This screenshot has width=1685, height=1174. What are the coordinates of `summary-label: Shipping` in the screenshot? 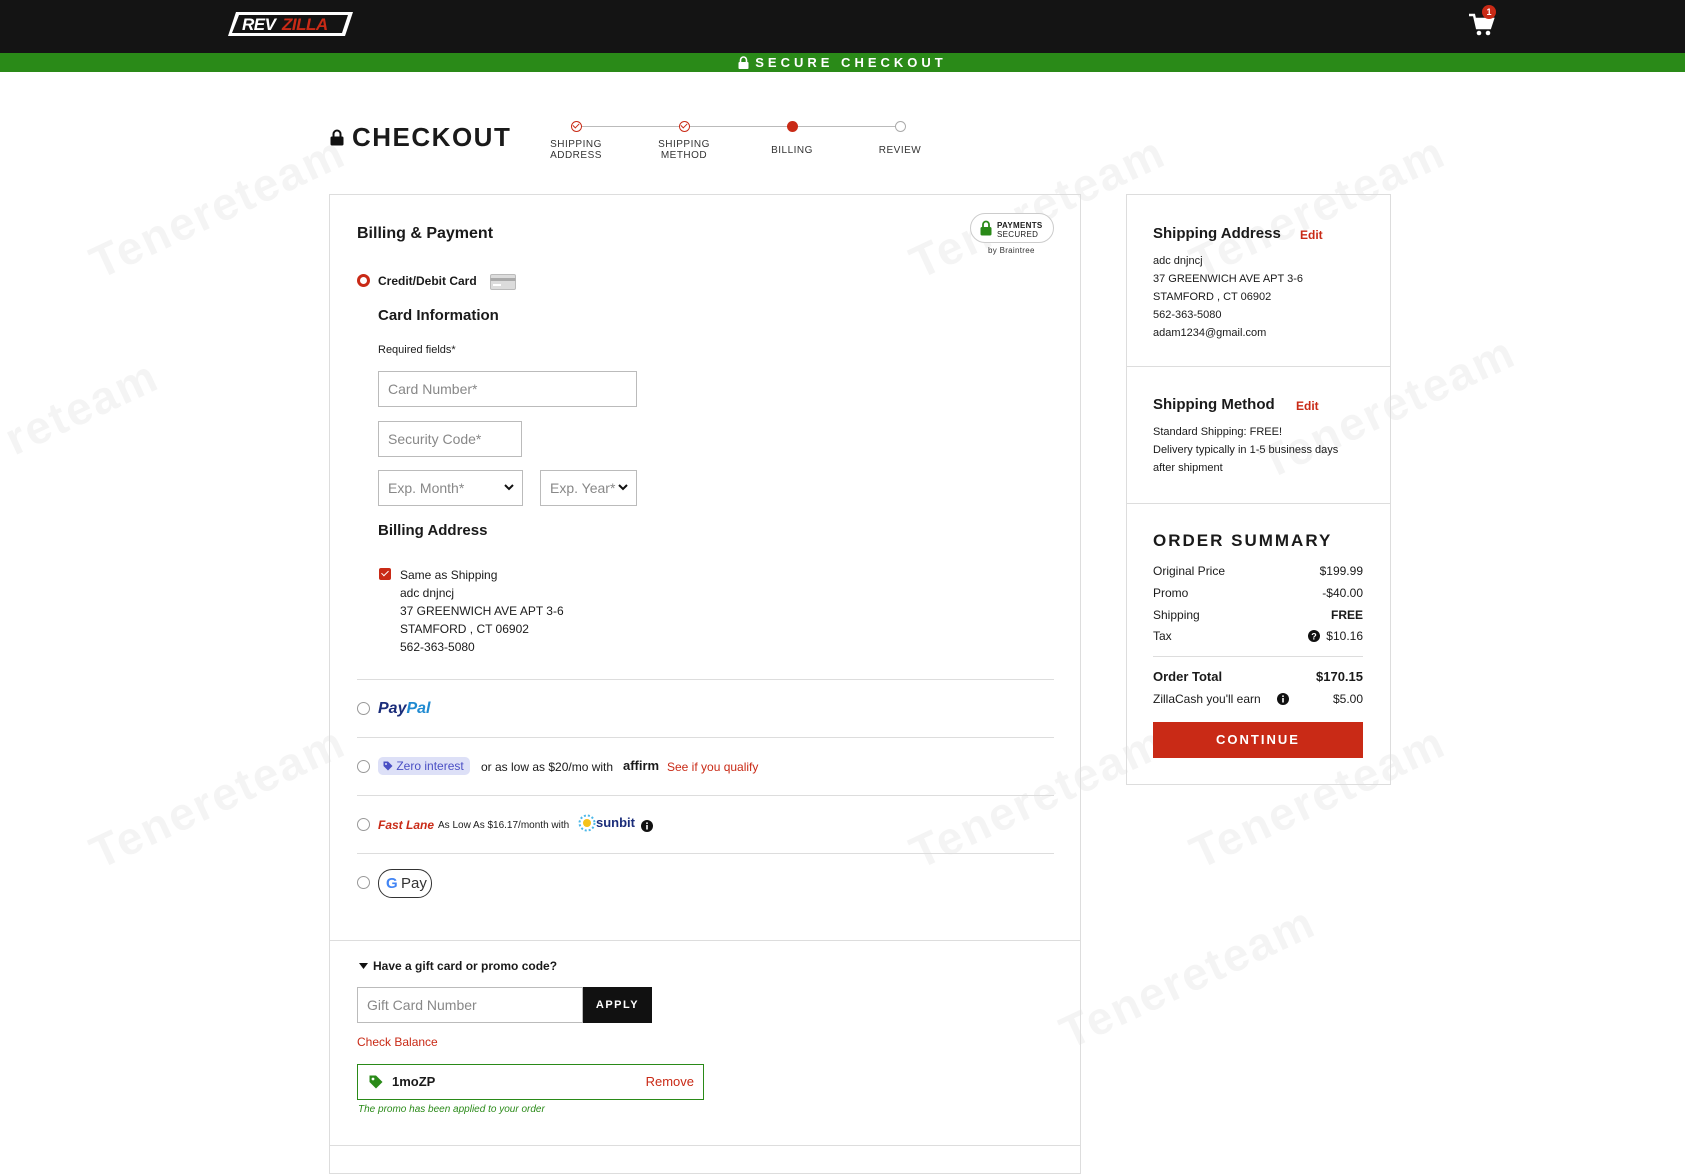 It's located at (1176, 615).